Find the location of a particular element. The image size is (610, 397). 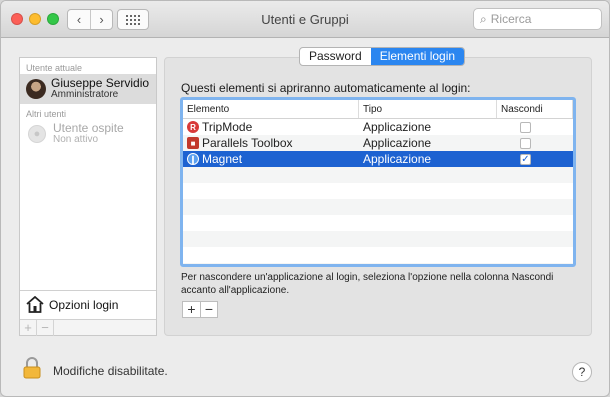

add-user-button: + is located at coordinates (28, 328).